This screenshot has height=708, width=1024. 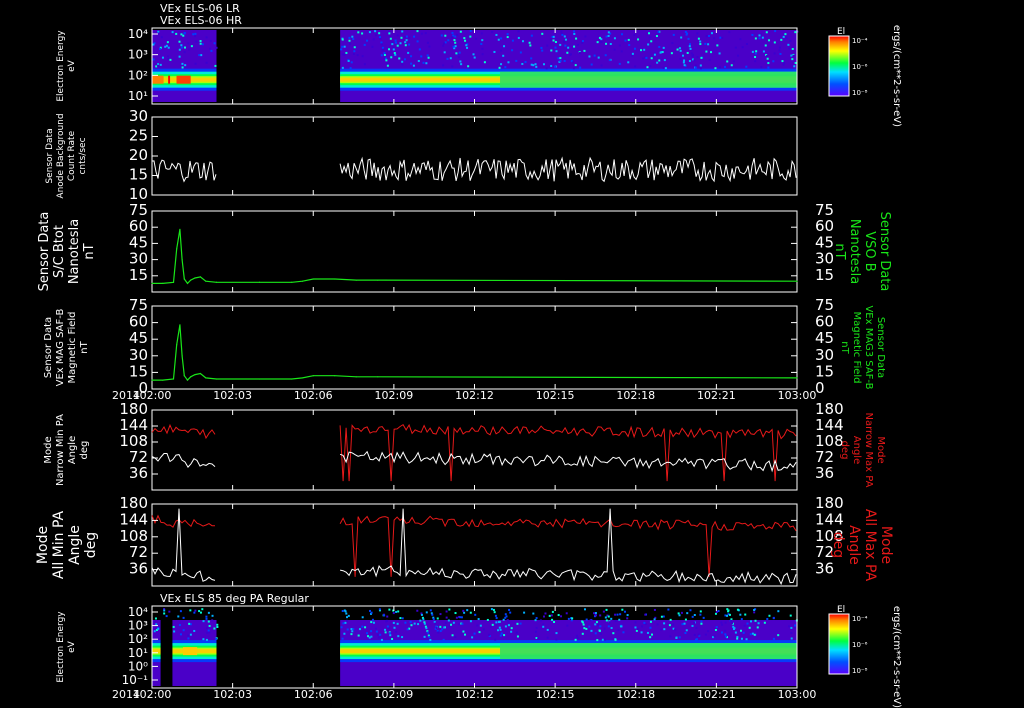 What do you see at coordinates (474, 450) in the screenshot?
I see `panel-frame` at bounding box center [474, 450].